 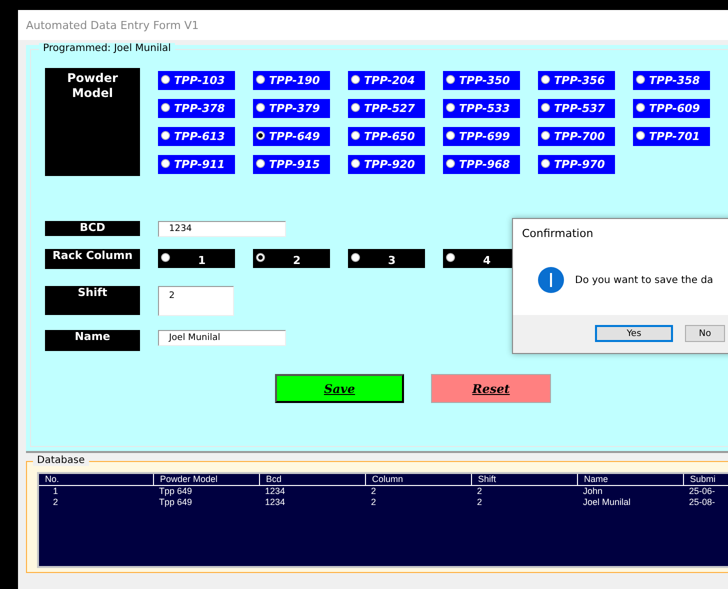 What do you see at coordinates (644, 280) in the screenshot?
I see `dialog-message: Do you want to save the da` at bounding box center [644, 280].